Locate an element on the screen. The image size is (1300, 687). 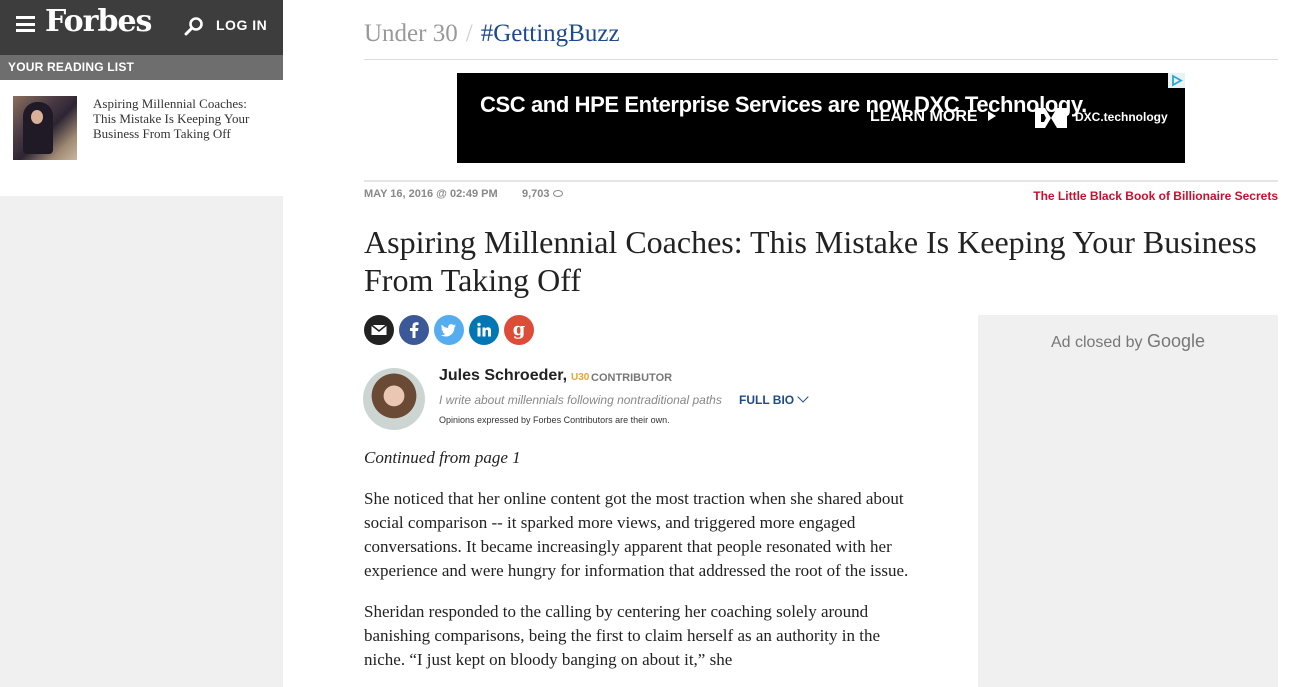
ad-closed-text: Ad closed by is located at coordinates (1096, 342).